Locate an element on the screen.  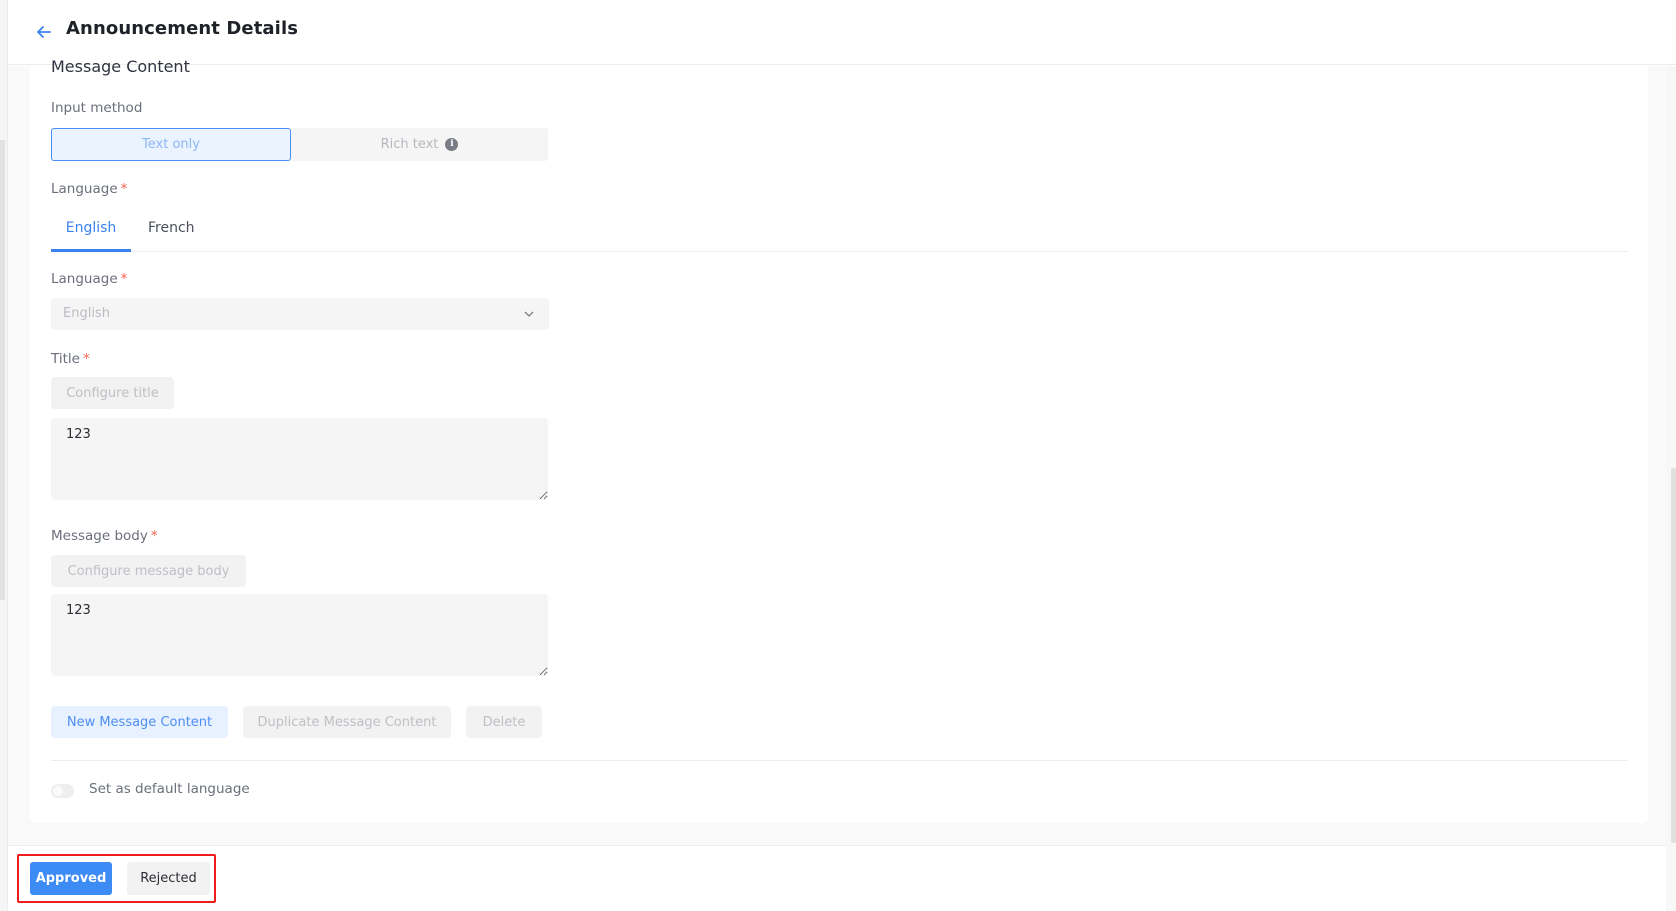
input-method-segmented: Text only Rich text i is located at coordinates (299, 144).